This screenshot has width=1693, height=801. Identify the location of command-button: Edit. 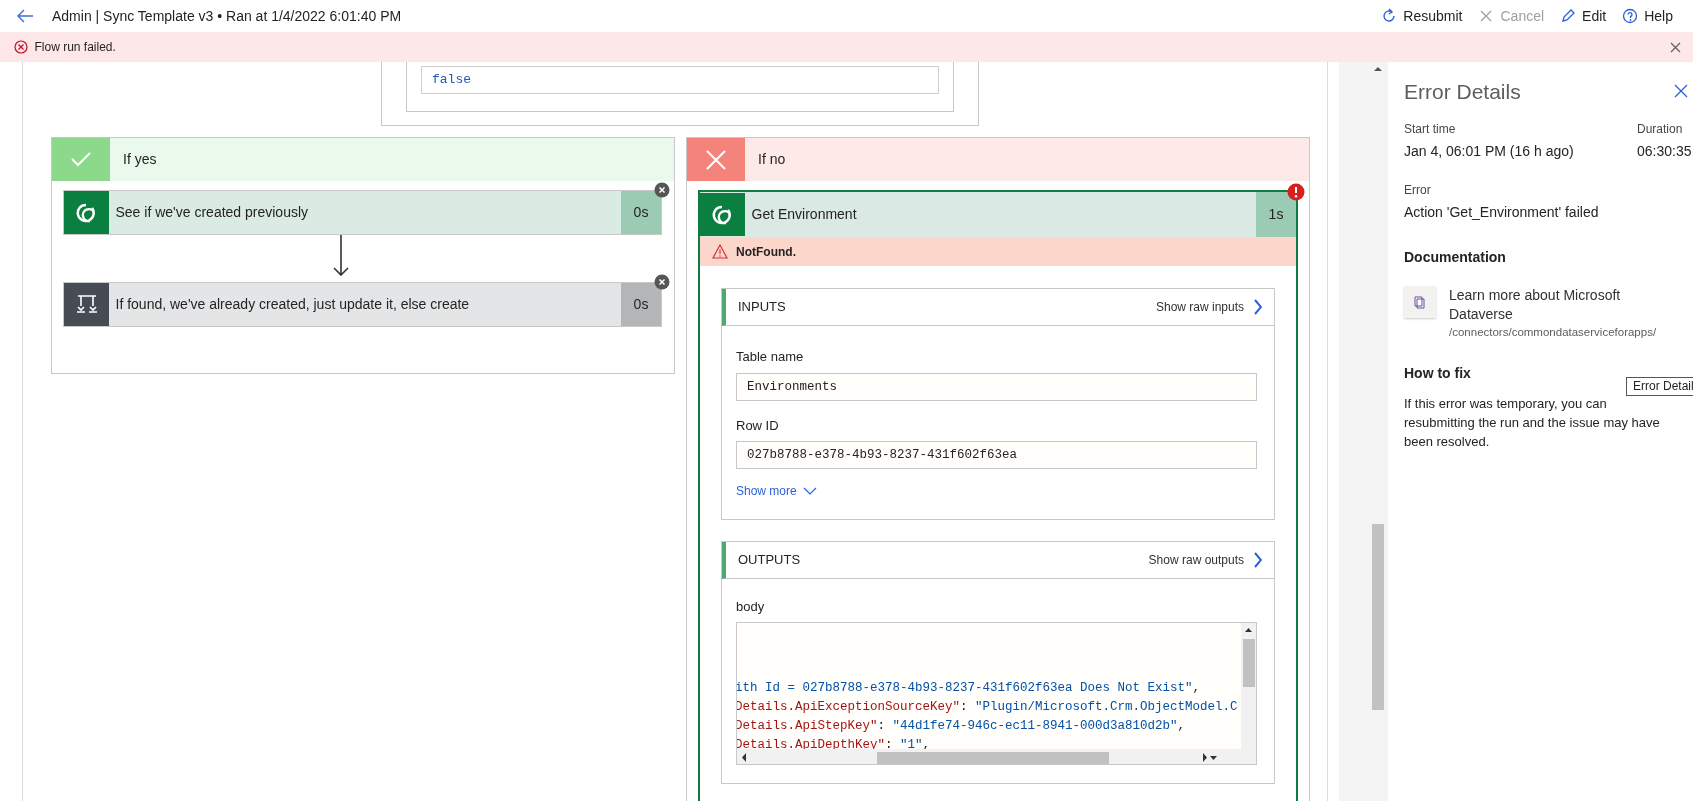
(1583, 16).